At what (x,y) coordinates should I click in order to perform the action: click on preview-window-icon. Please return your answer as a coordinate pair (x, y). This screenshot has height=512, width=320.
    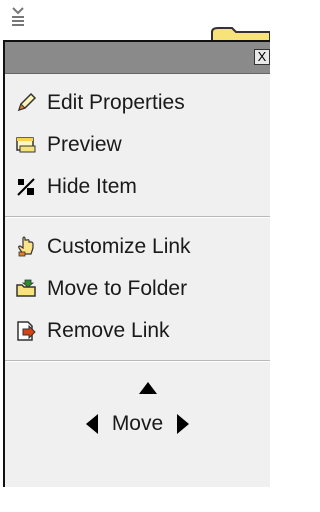
    Looking at the image, I should click on (26, 145).